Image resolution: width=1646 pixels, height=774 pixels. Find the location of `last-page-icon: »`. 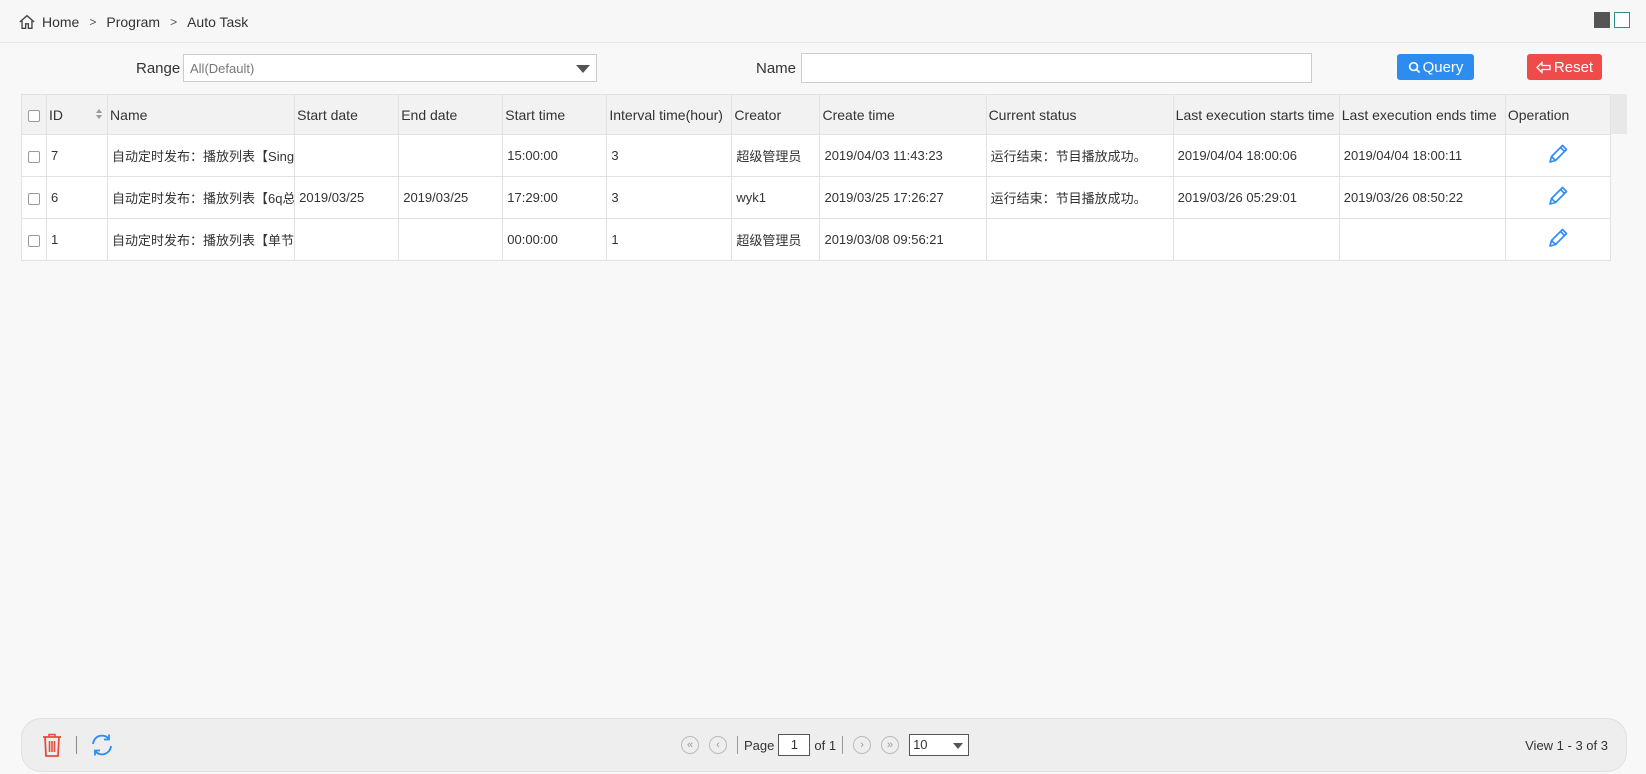

last-page-icon: » is located at coordinates (890, 745).